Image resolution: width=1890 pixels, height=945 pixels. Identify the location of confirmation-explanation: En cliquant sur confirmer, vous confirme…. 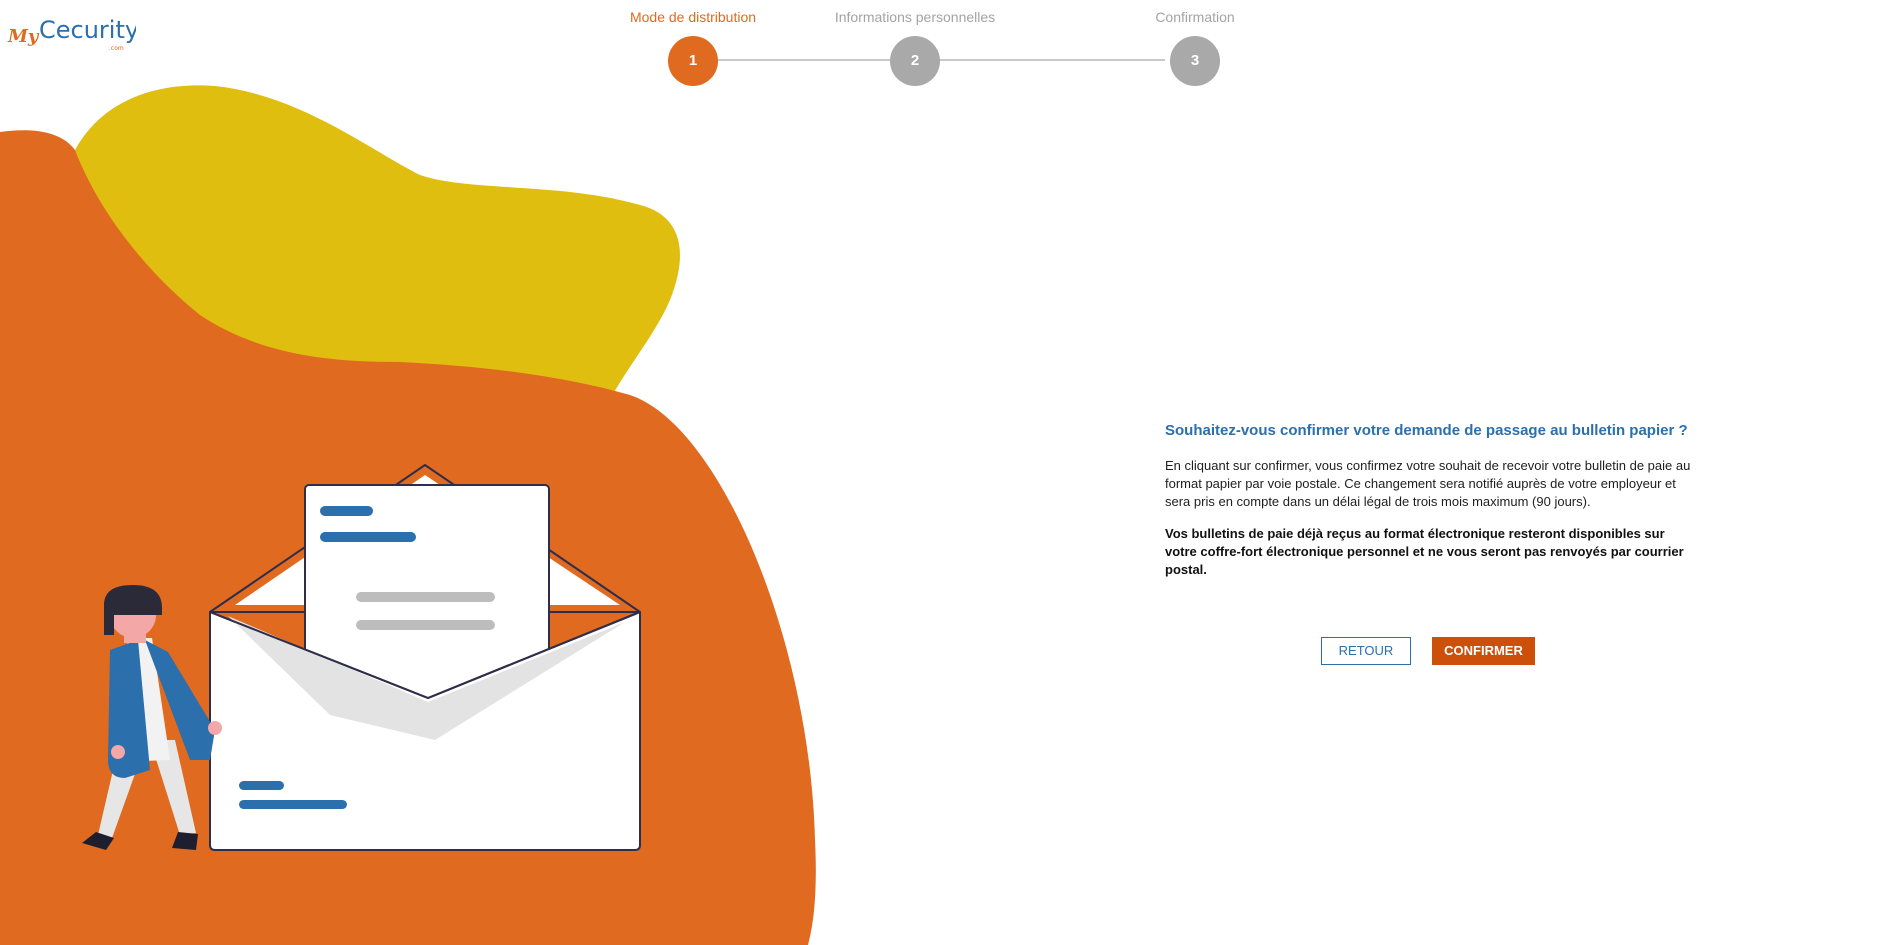
(1428, 483).